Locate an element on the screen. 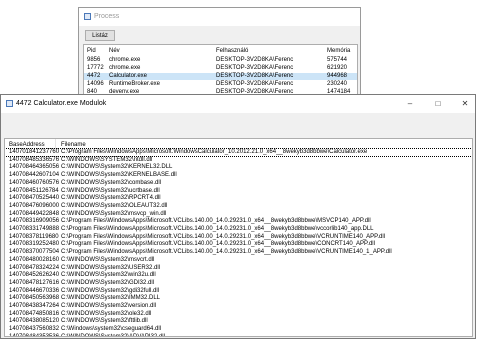 The height and width of the screenshot is (339, 480). cell-filename: C:\WINDOWS\System32\ole32.dll is located at coordinates (106, 313).